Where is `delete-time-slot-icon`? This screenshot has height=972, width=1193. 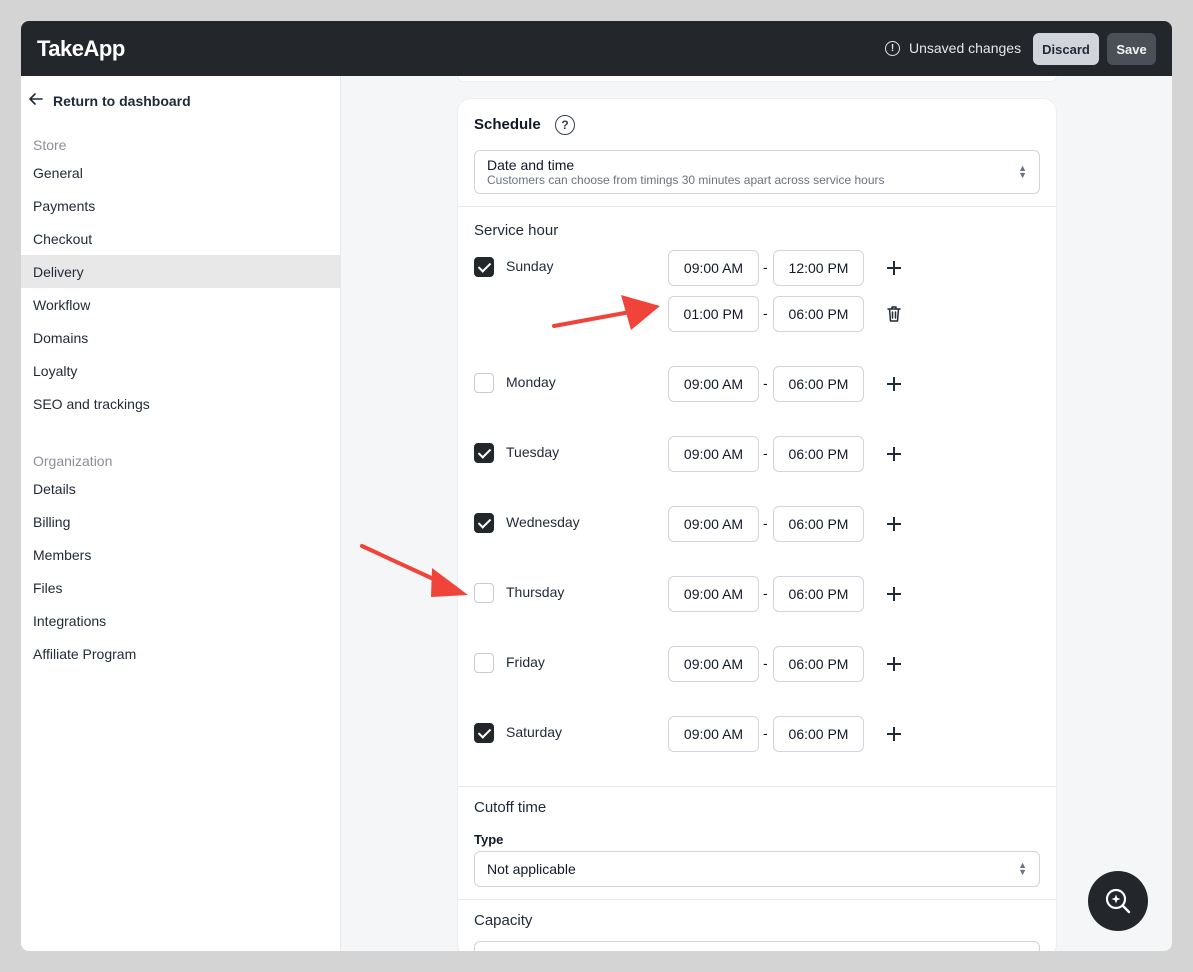 delete-time-slot-icon is located at coordinates (894, 314).